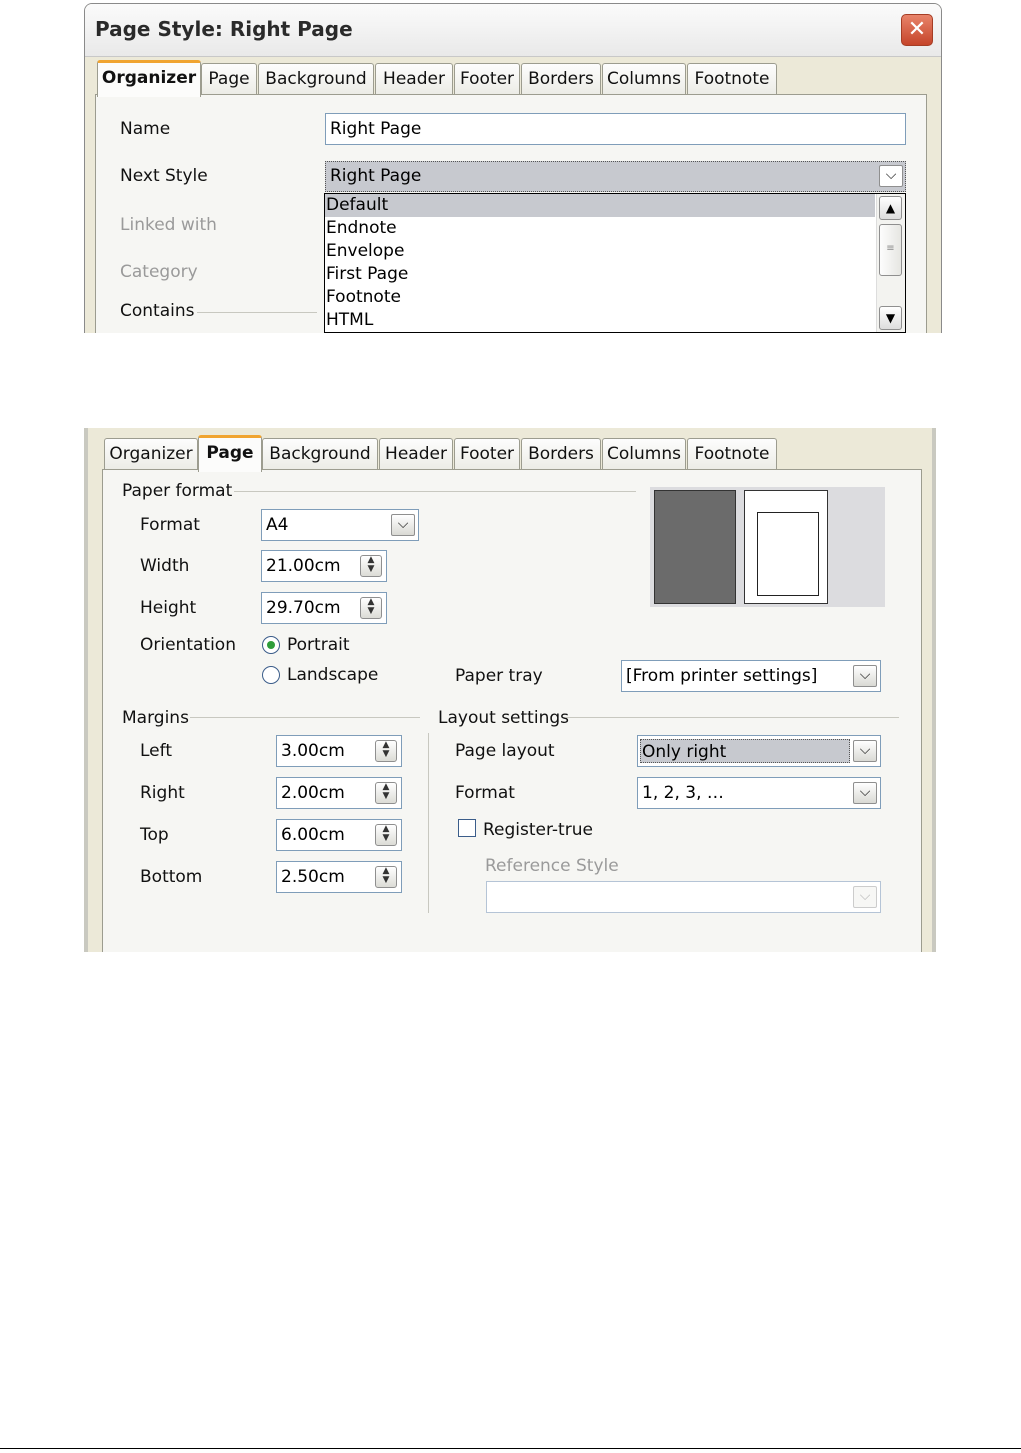 This screenshot has height=1453, width=1021. I want to click on page-bottom-rule, so click(510, 1448).